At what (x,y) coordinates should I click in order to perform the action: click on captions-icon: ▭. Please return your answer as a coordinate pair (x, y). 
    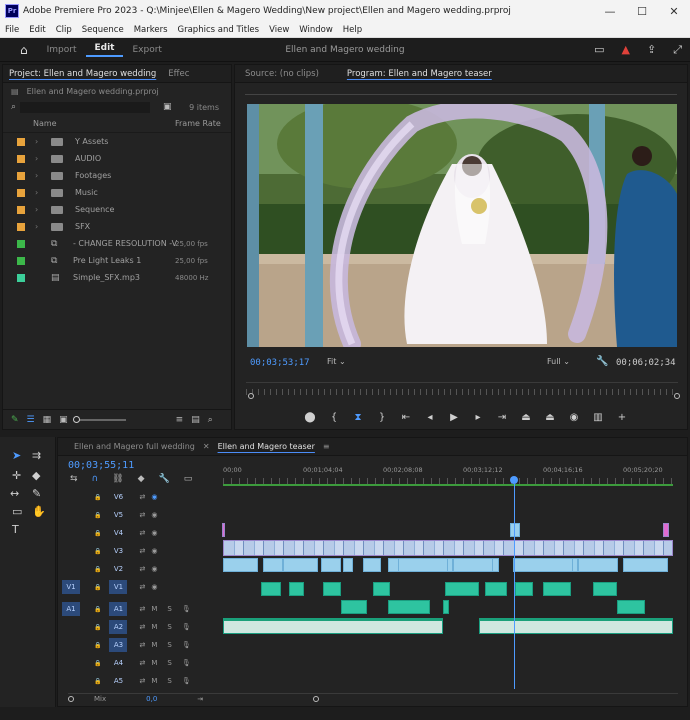
    Looking at the image, I should click on (188, 479).